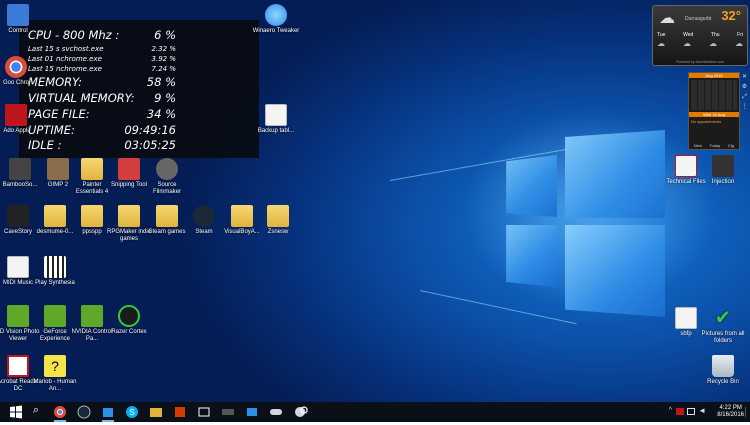 Image resolution: width=750 pixels, height=425 pixels. Describe the element at coordinates (744, 97) in the screenshot. I see `expand-icon: ⤢` at that location.